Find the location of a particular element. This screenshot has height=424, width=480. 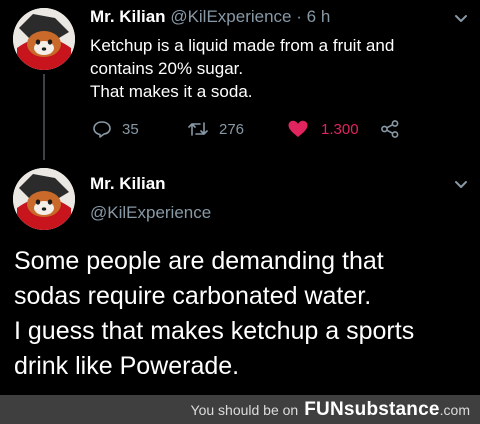

footer-brand: FUNsubstance is located at coordinates (372, 409).